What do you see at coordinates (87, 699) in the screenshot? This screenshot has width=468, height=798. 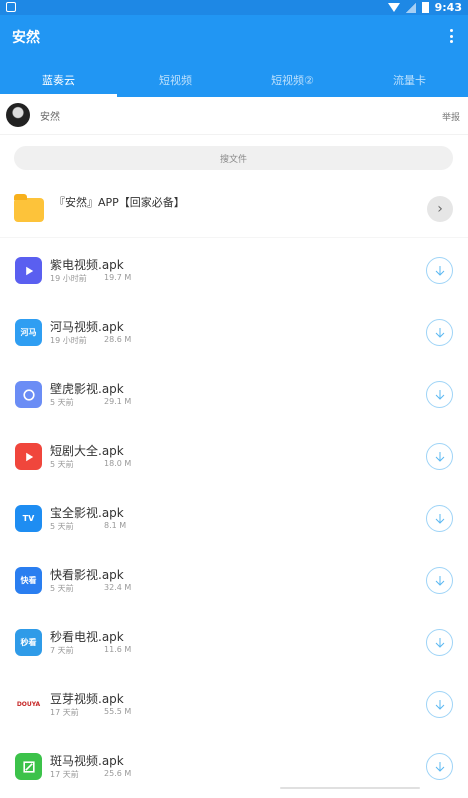 I see `file-name: 豆芽视频.apk` at bounding box center [87, 699].